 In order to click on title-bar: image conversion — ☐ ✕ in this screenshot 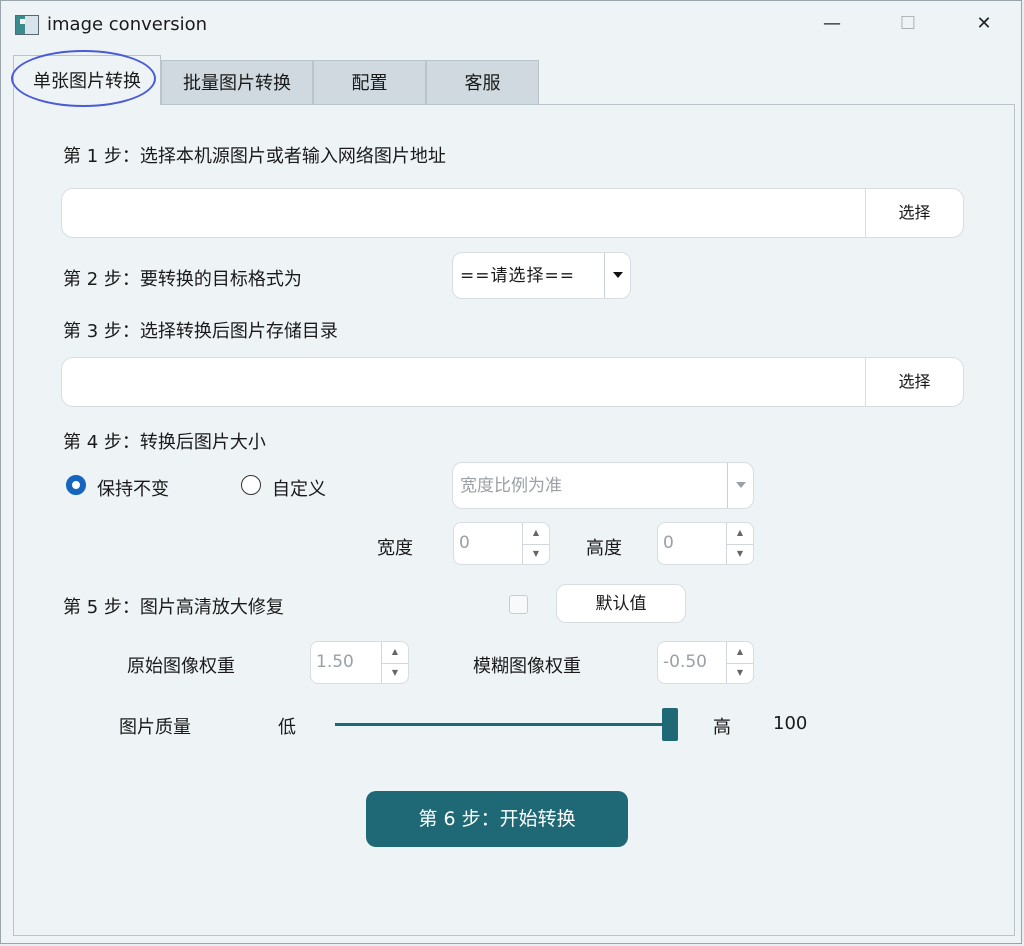, I will do `click(511, 25)`.